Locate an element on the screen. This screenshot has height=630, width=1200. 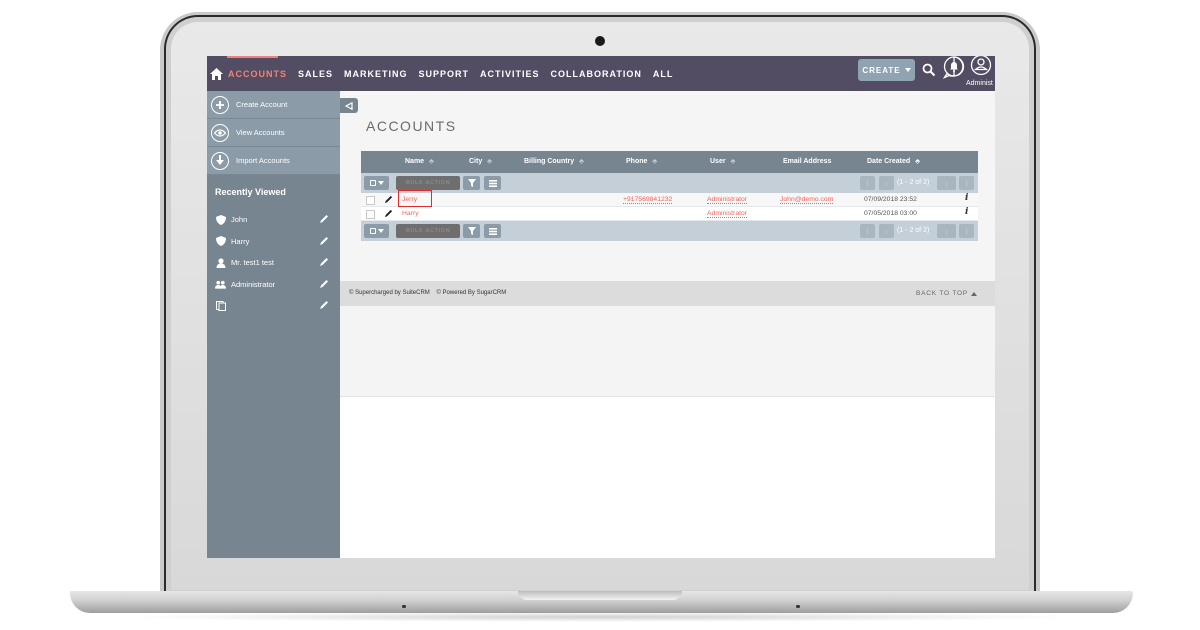
back-to-top-label: BACK TO TOP is located at coordinates (941, 293).